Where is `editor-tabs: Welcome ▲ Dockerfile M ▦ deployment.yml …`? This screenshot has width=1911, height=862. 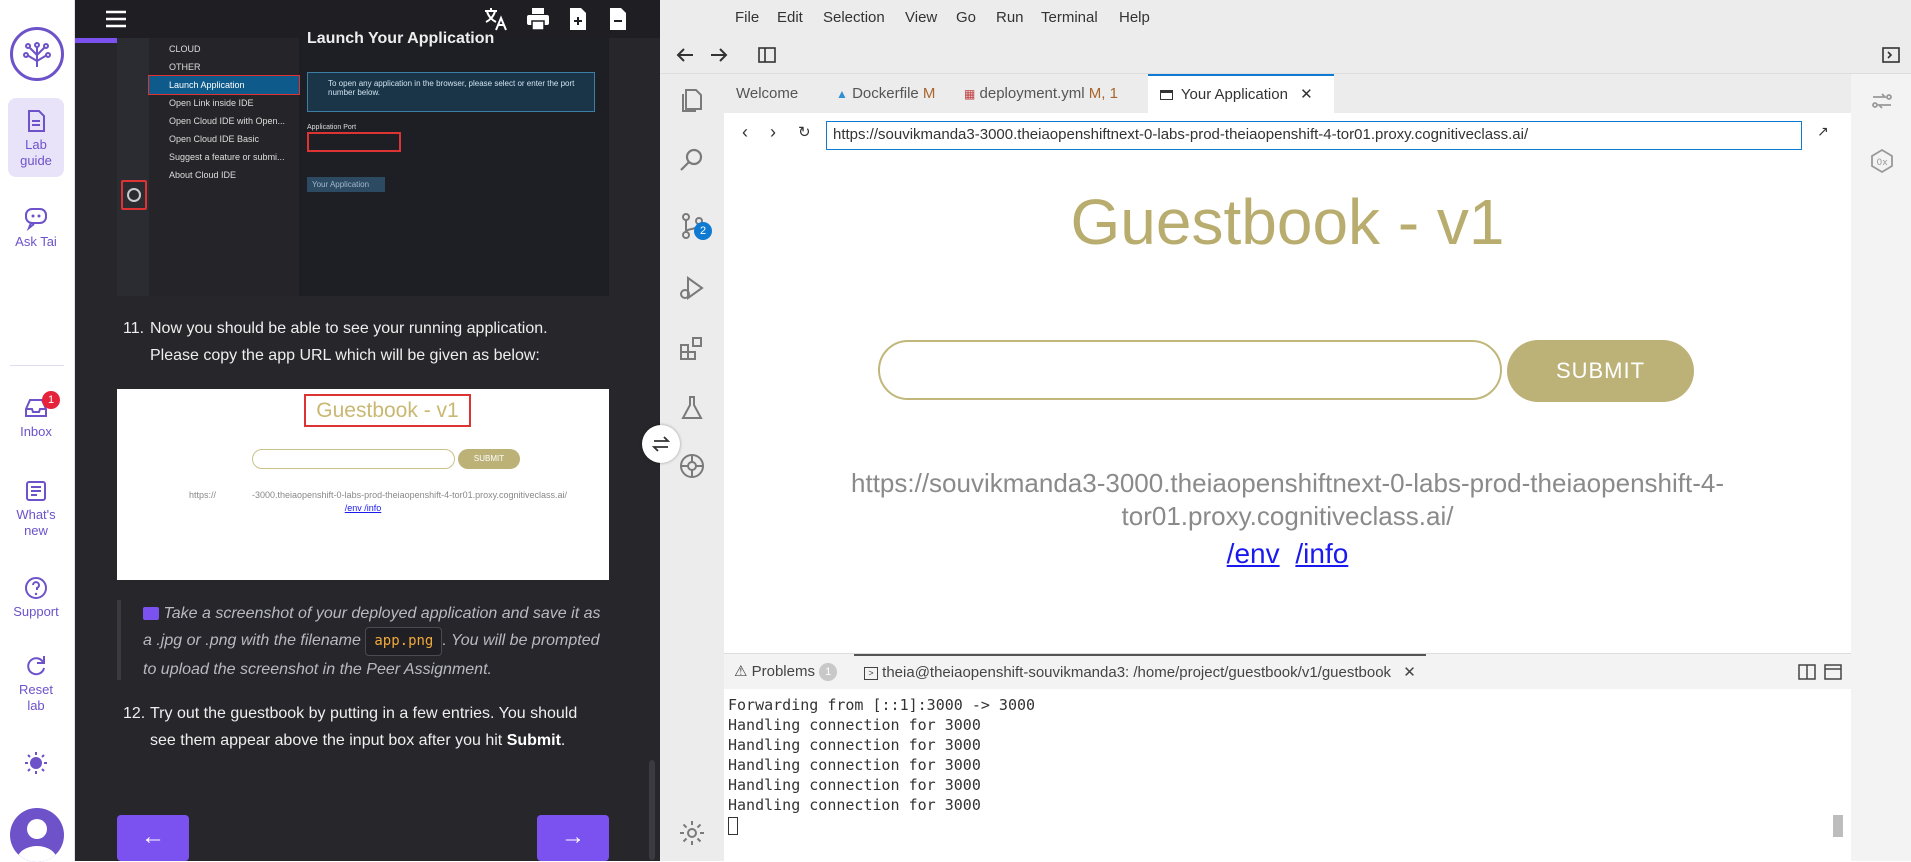
editor-tabs: Welcome ▲ Dockerfile M ▦ deployment.yml … is located at coordinates (1287, 93).